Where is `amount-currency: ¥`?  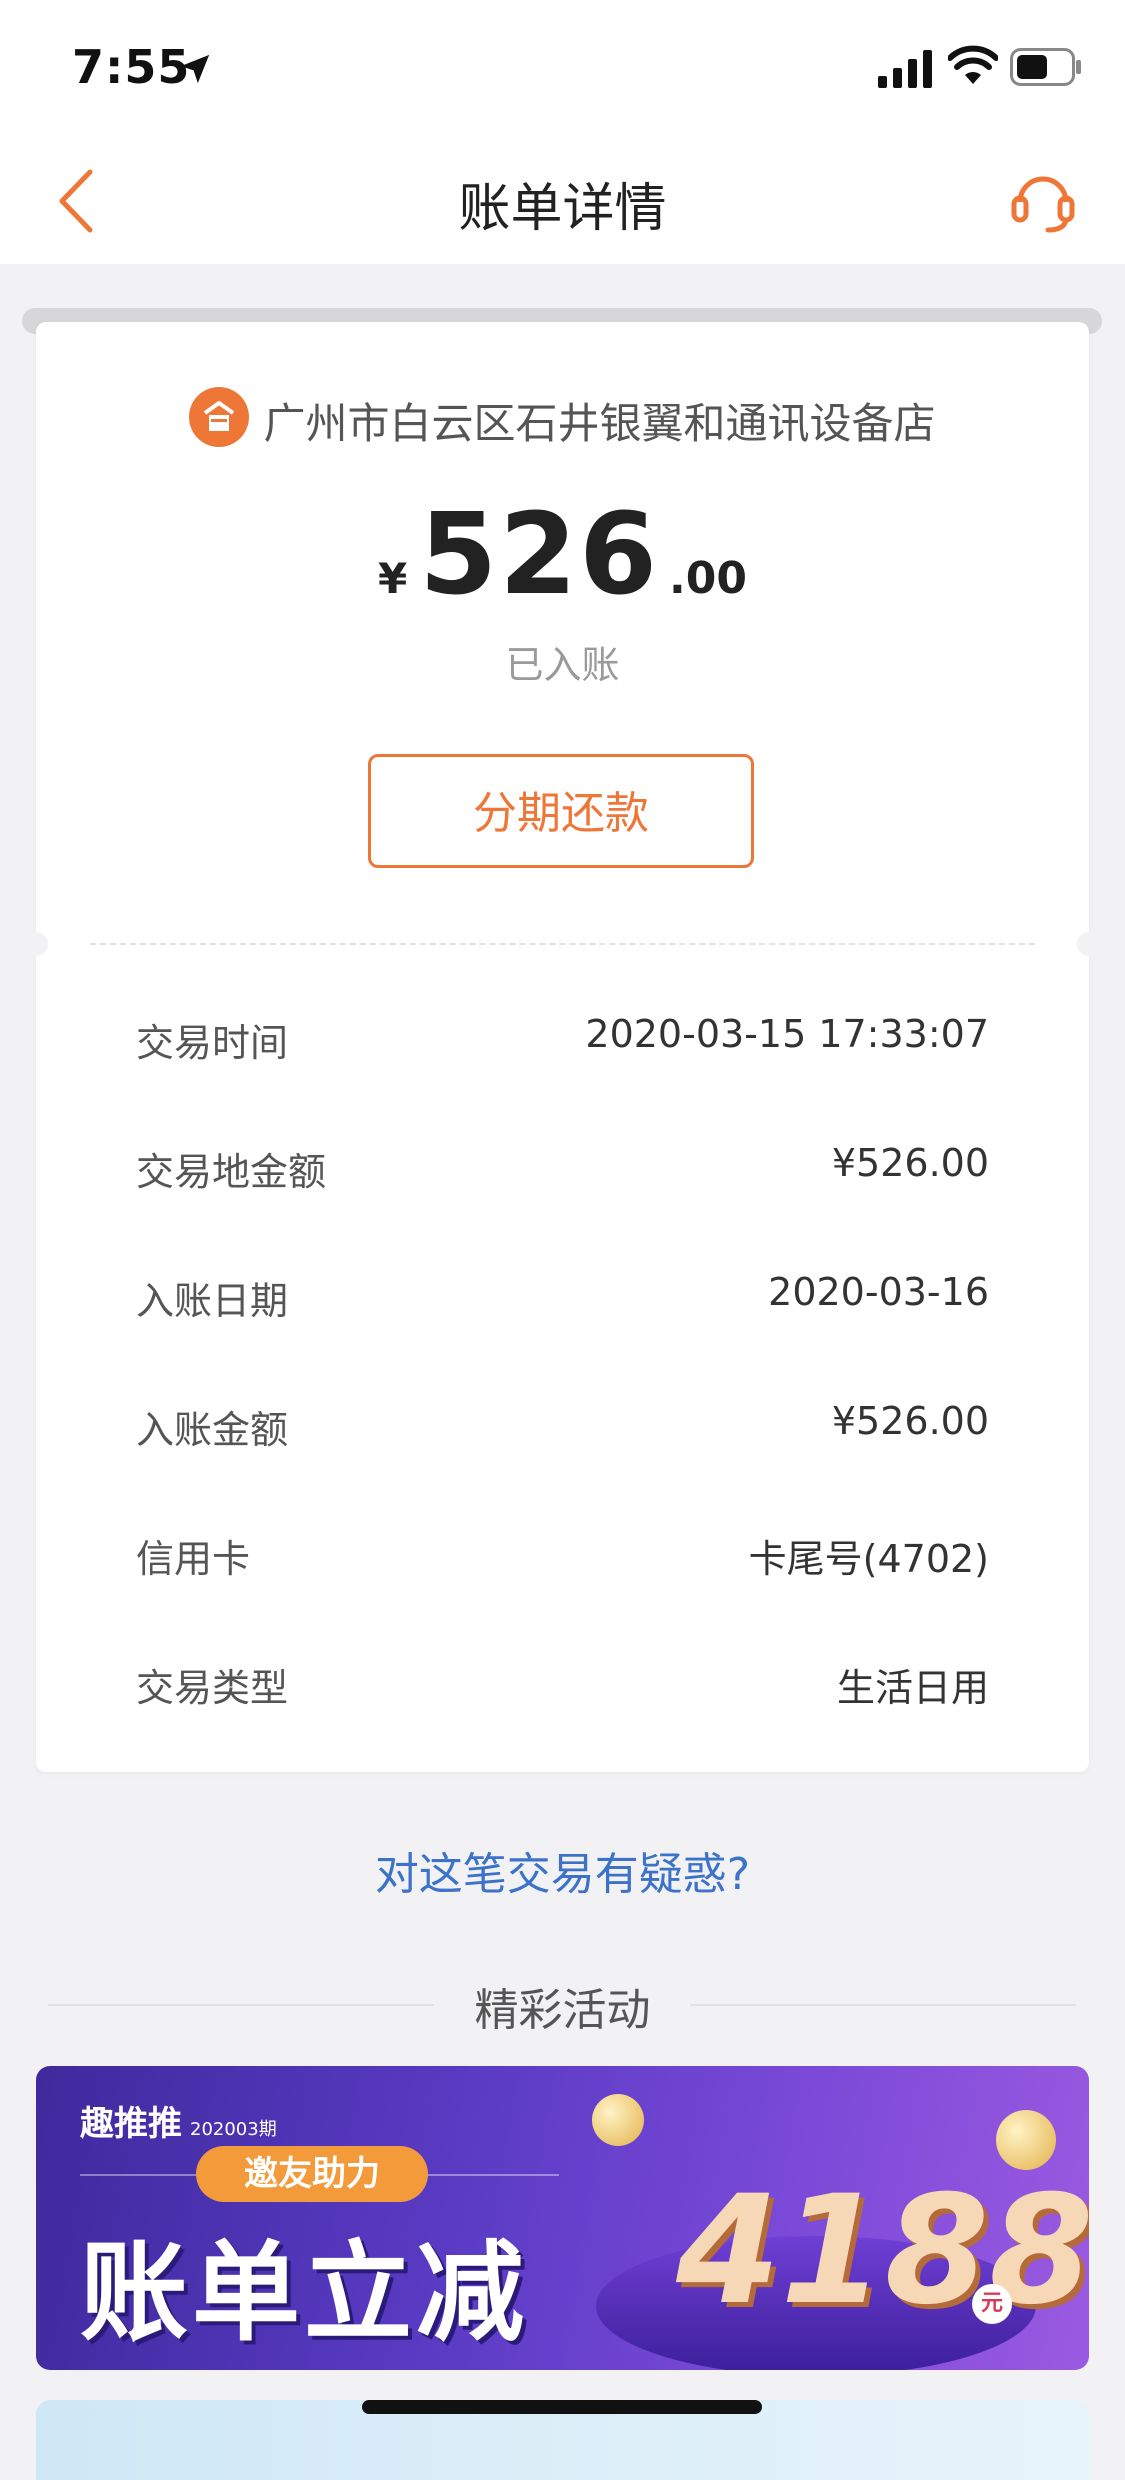
amount-currency: ¥ is located at coordinates (393, 578).